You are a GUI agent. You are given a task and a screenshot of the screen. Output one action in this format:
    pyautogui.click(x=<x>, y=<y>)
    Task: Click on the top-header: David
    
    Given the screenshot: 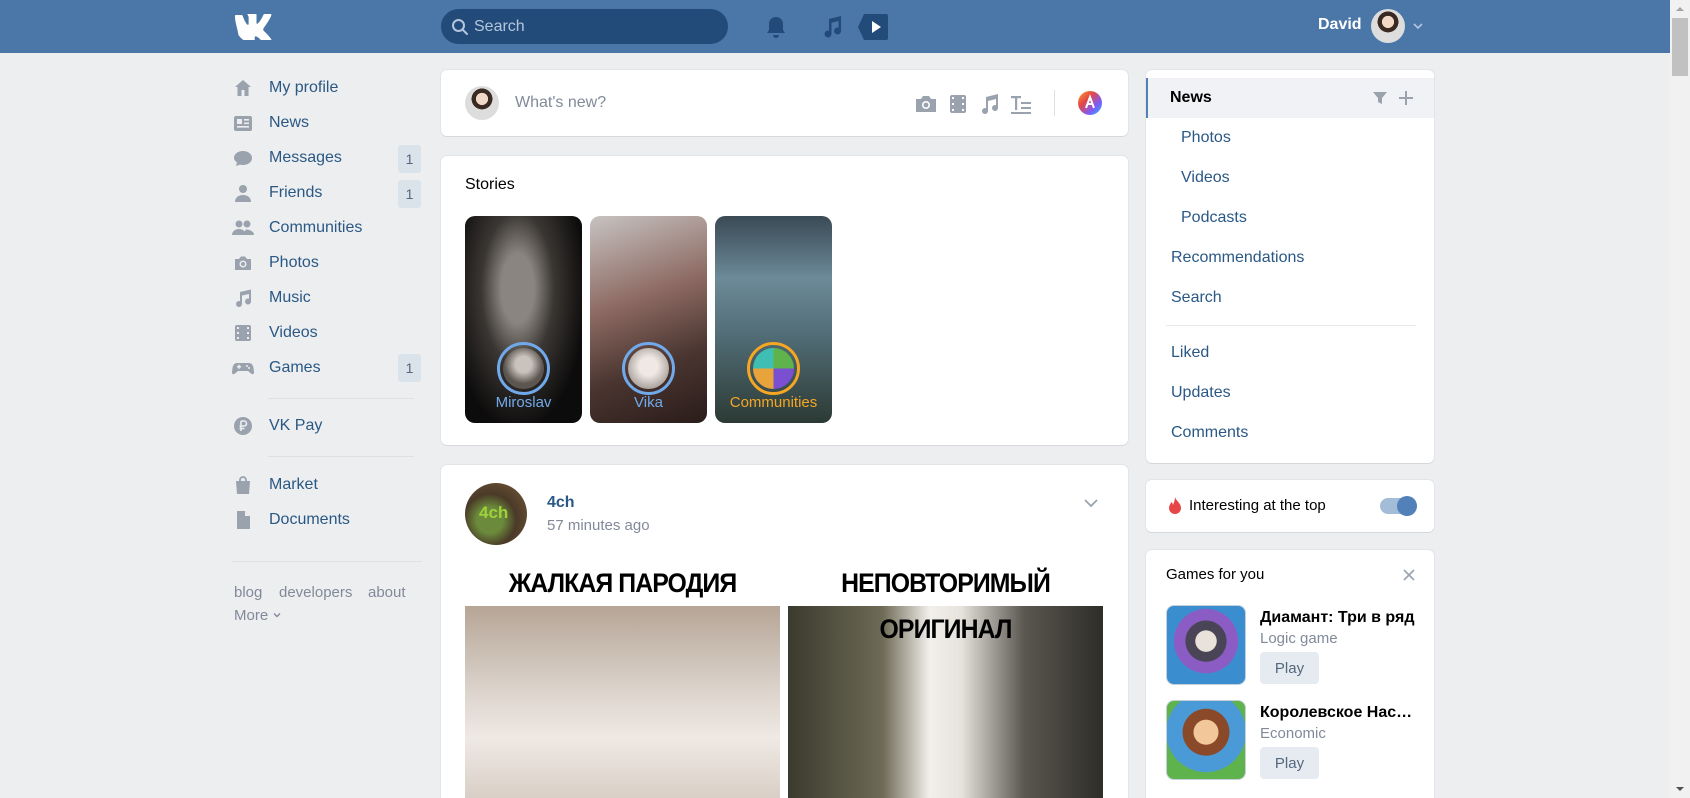 What is the action you would take?
    pyautogui.click(x=845, y=26)
    